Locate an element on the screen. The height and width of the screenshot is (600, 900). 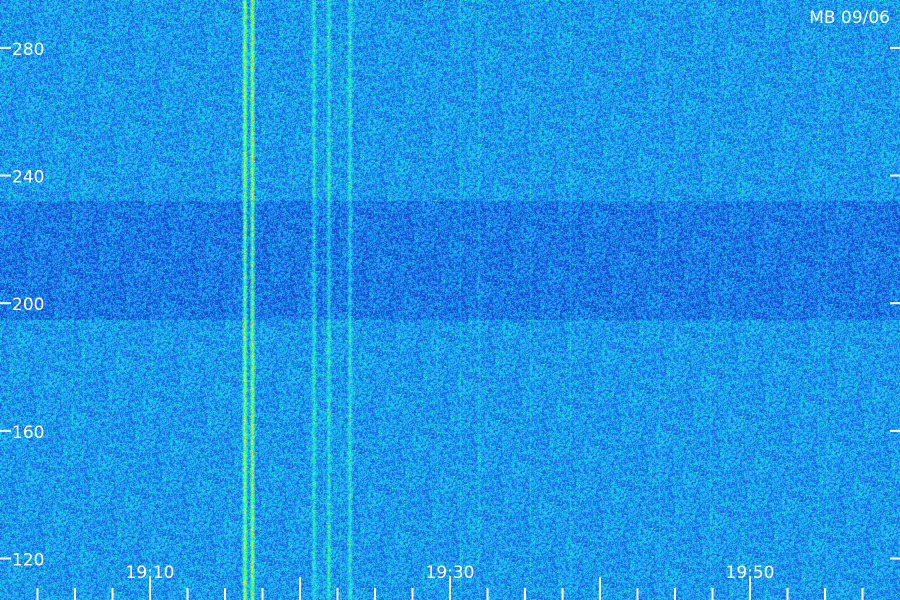
x-tick-label: 19:10 is located at coordinates (150, 573).